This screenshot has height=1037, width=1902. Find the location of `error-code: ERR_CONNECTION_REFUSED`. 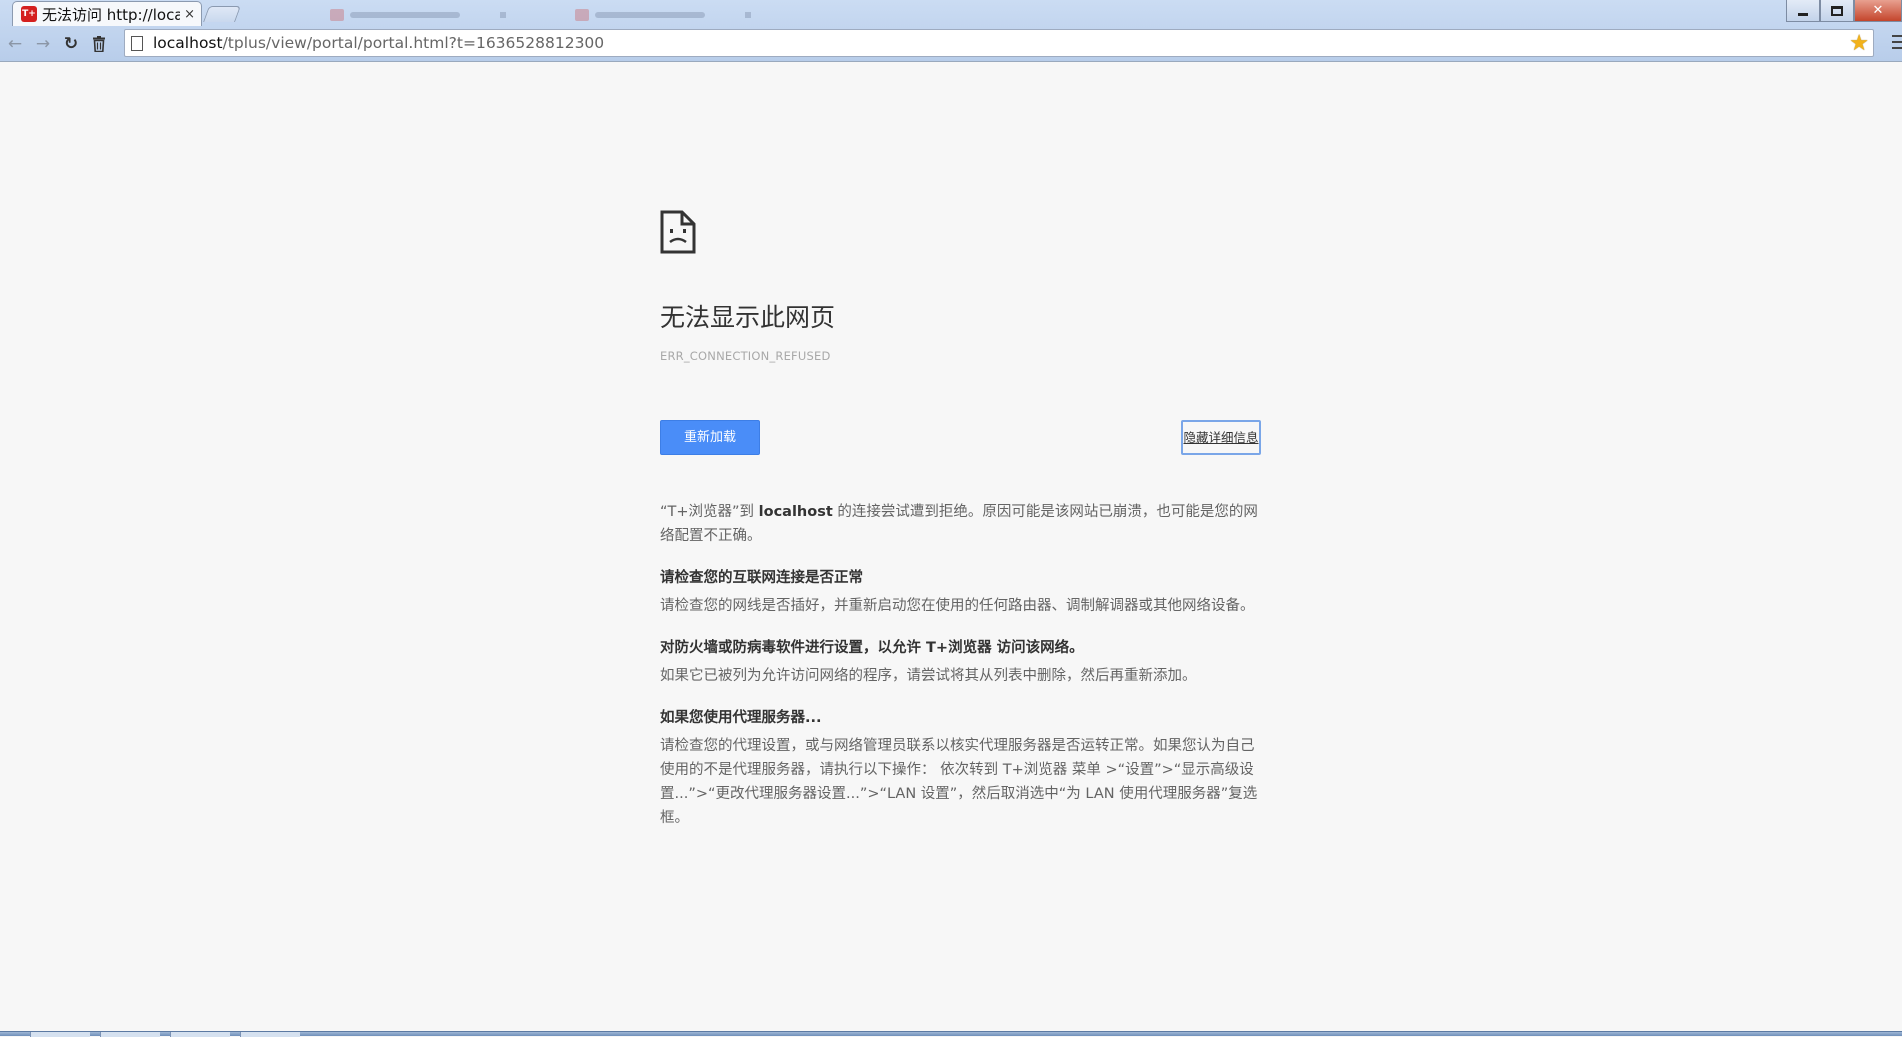

error-code: ERR_CONNECTION_REFUSED is located at coordinates (745, 356).